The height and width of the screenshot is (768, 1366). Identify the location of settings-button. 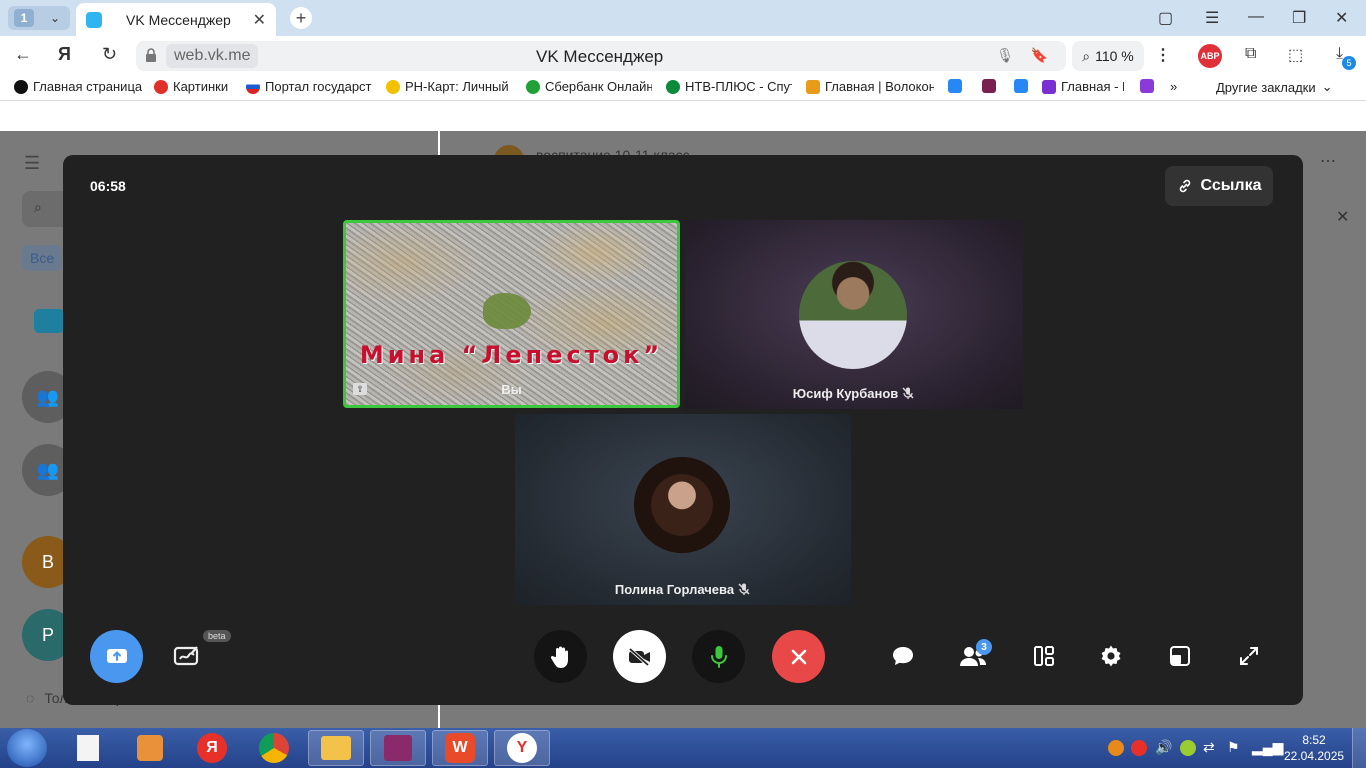
(1111, 656).